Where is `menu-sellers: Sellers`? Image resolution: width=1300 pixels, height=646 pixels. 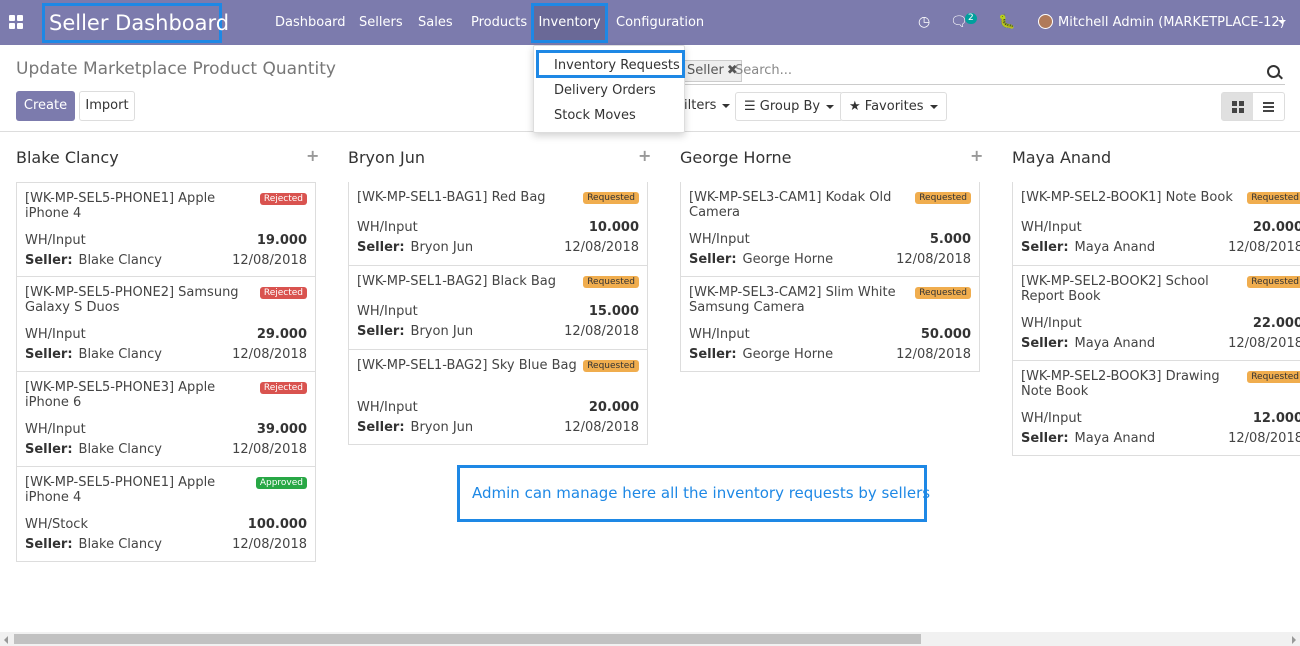
menu-sellers: Sellers is located at coordinates (381, 22).